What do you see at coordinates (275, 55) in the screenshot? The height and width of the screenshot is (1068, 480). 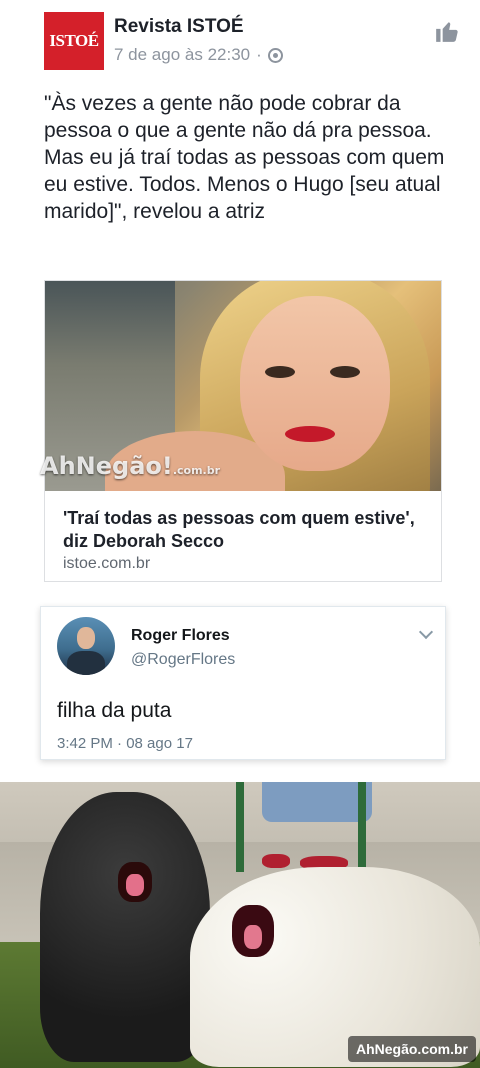 I see `globe-icon` at bounding box center [275, 55].